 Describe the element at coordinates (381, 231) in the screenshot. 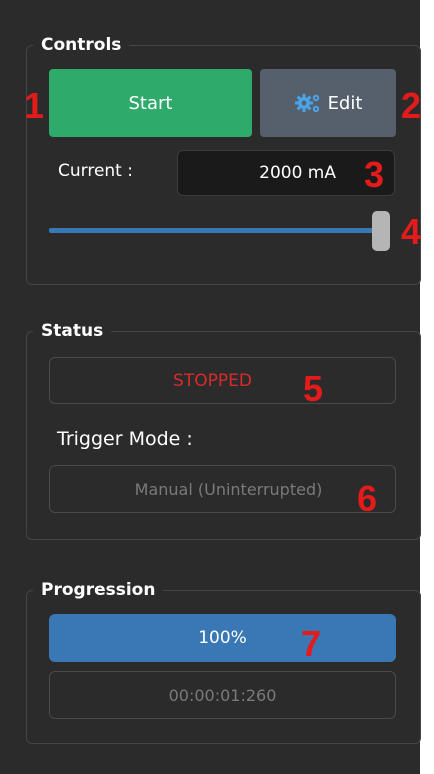

I see `slider-handle` at that location.